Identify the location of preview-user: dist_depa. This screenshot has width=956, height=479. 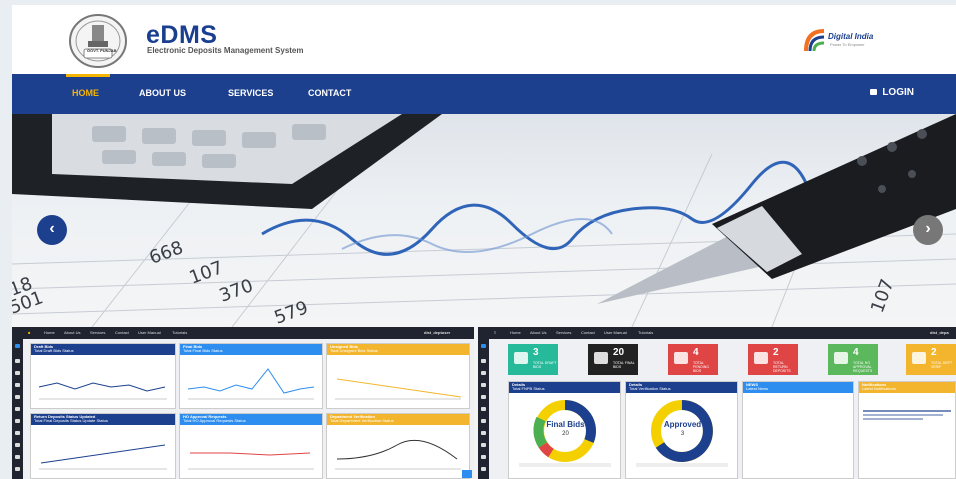
(939, 332).